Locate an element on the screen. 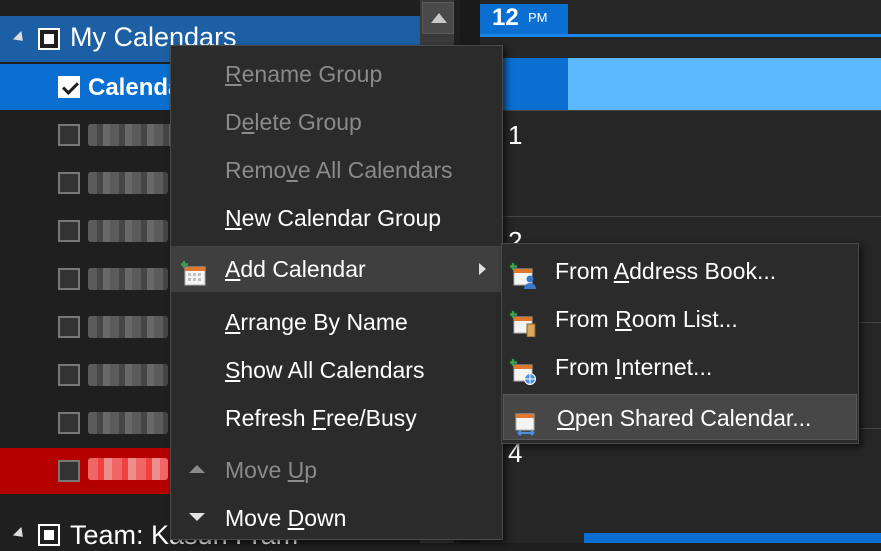 Image resolution: width=881 pixels, height=551 pixels. menu-item-delete-group: Delete Group is located at coordinates (336, 122).